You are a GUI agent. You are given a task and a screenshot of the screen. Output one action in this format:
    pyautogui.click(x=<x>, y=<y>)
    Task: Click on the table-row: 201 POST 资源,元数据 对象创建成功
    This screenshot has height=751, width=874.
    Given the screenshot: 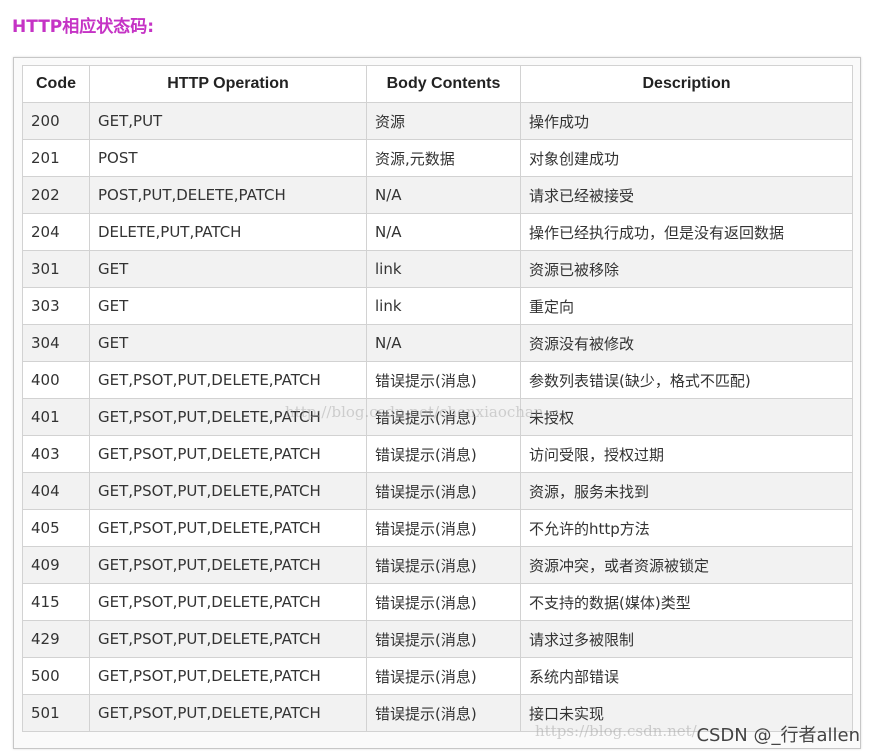 What is the action you would take?
    pyautogui.click(x=437, y=158)
    